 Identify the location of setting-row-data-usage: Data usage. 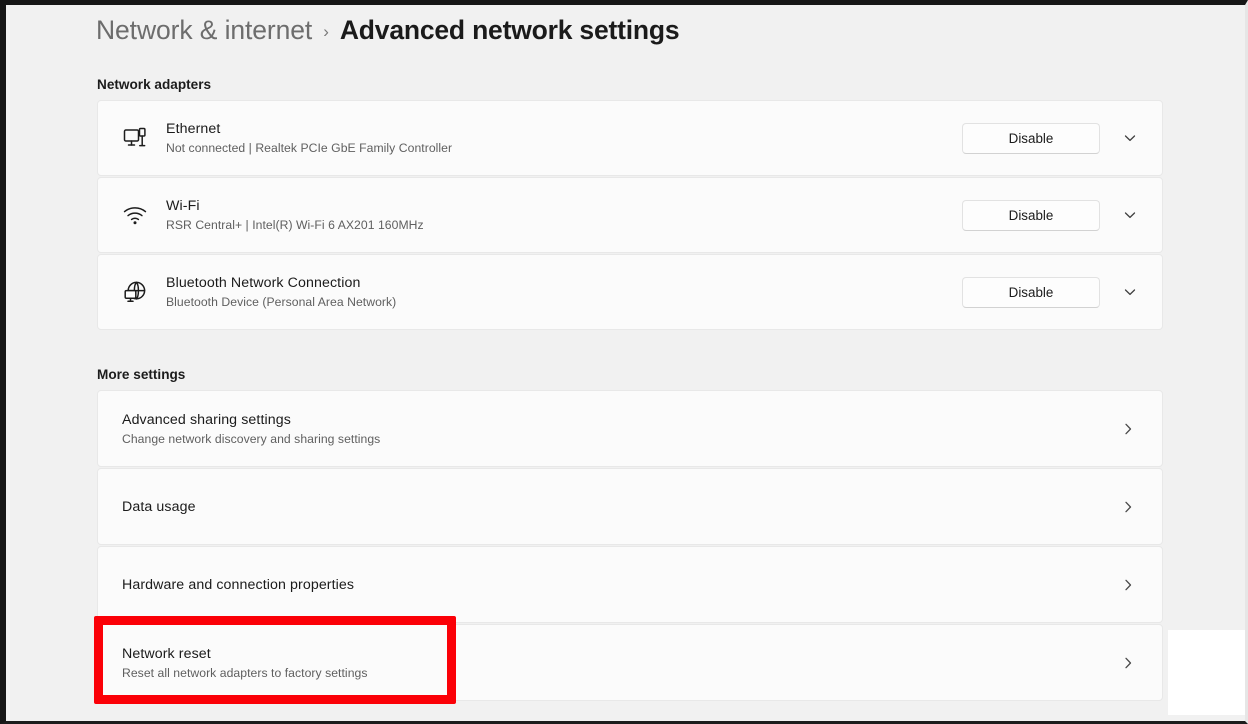
(630, 506).